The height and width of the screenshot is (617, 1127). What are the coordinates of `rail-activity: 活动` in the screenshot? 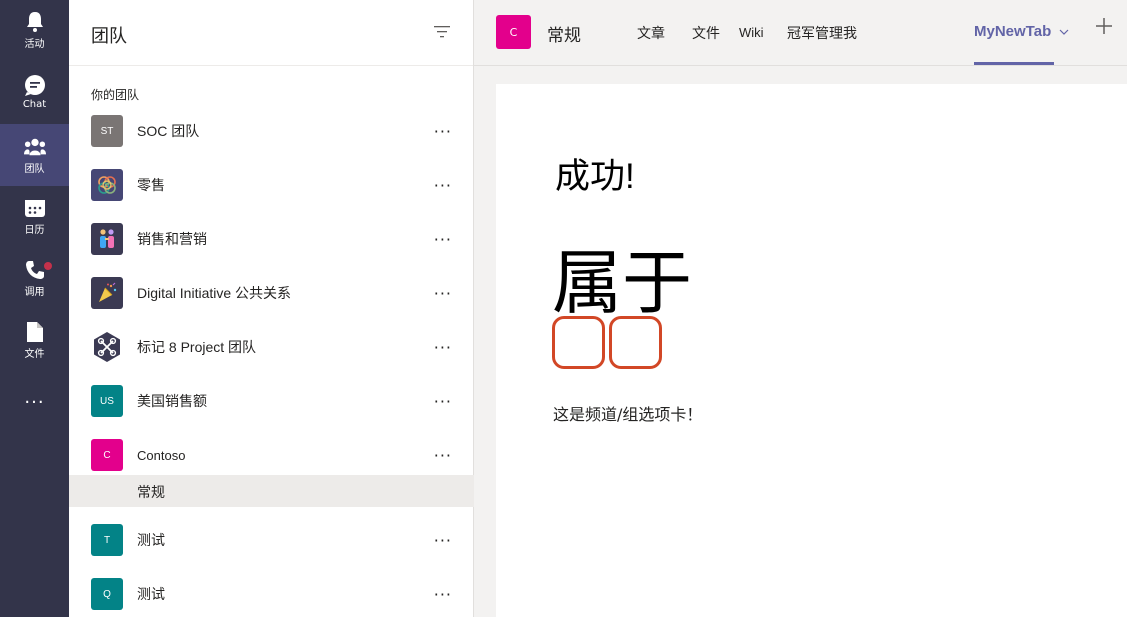 It's located at (34, 30).